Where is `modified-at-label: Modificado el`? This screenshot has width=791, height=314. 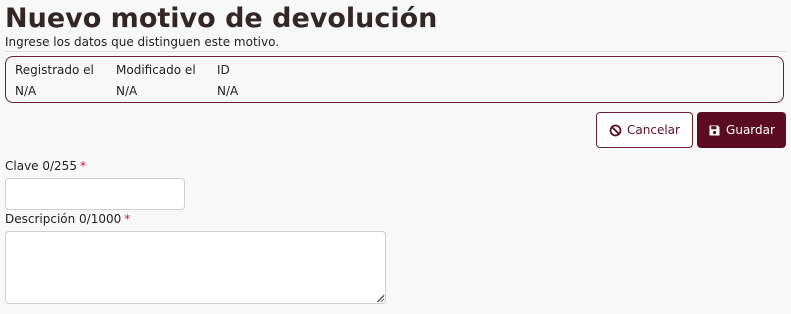 modified-at-label: Modificado el is located at coordinates (156, 70).